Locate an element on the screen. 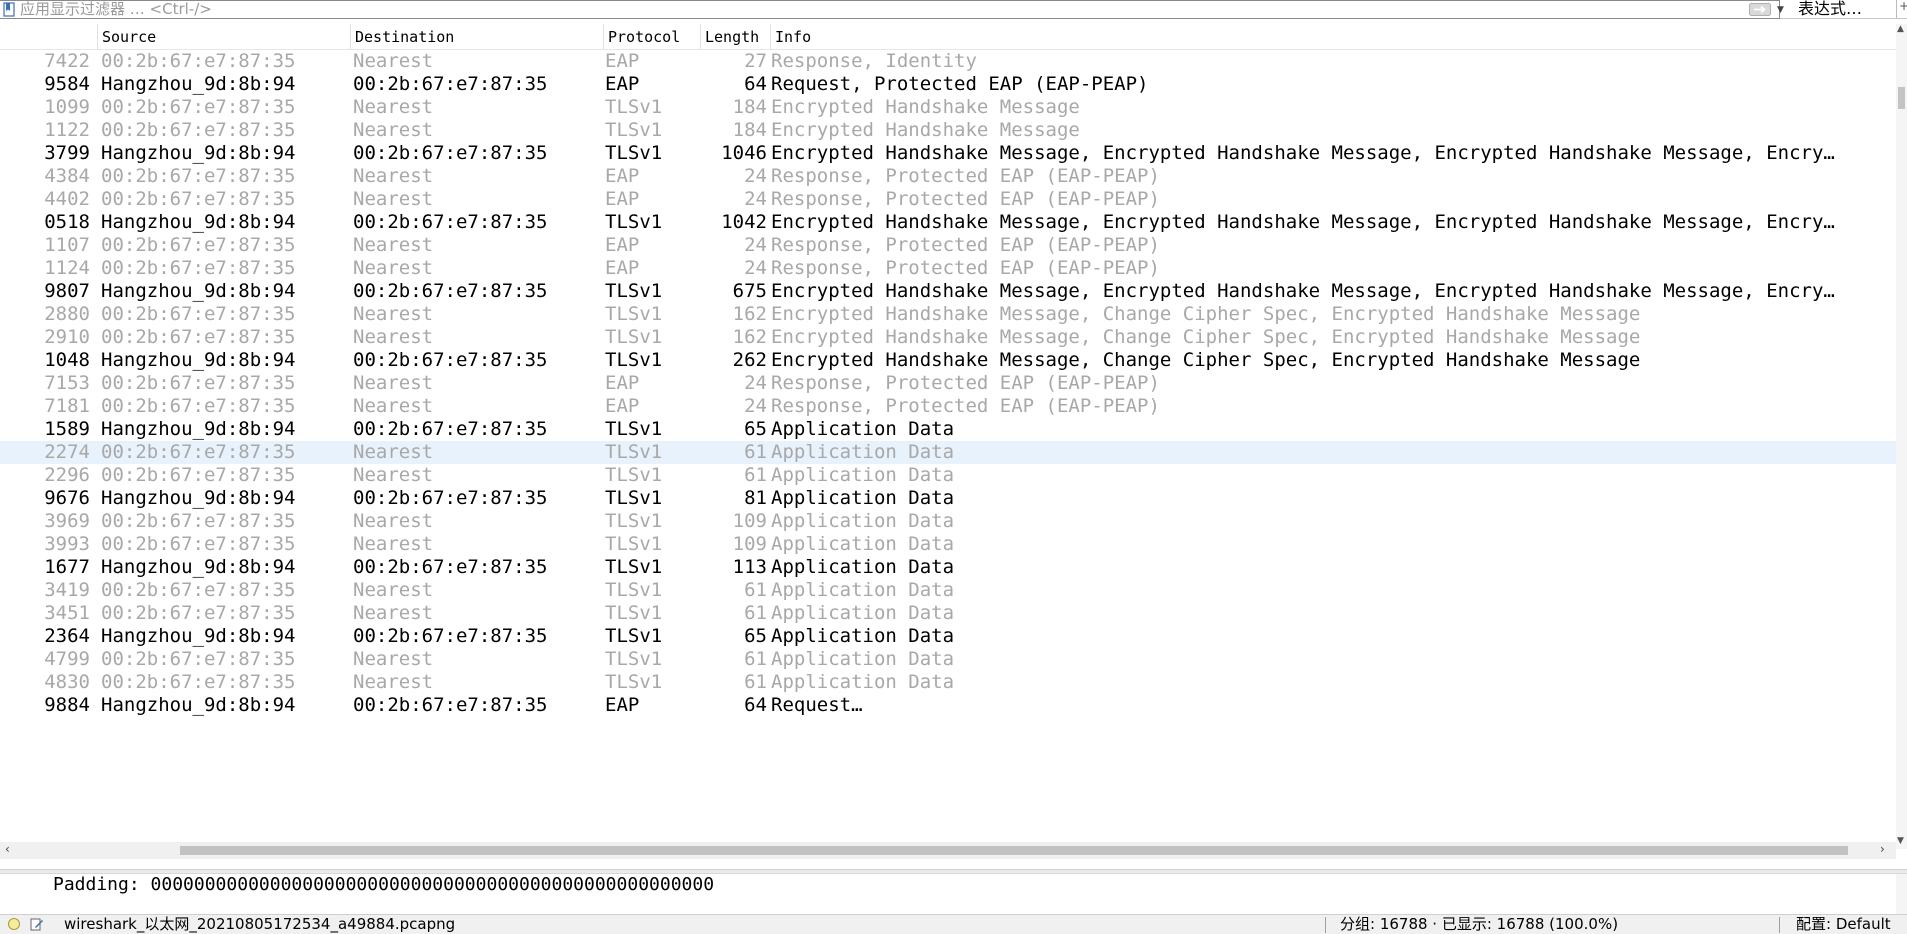  capture-comment-edit-icon is located at coordinates (37, 924).